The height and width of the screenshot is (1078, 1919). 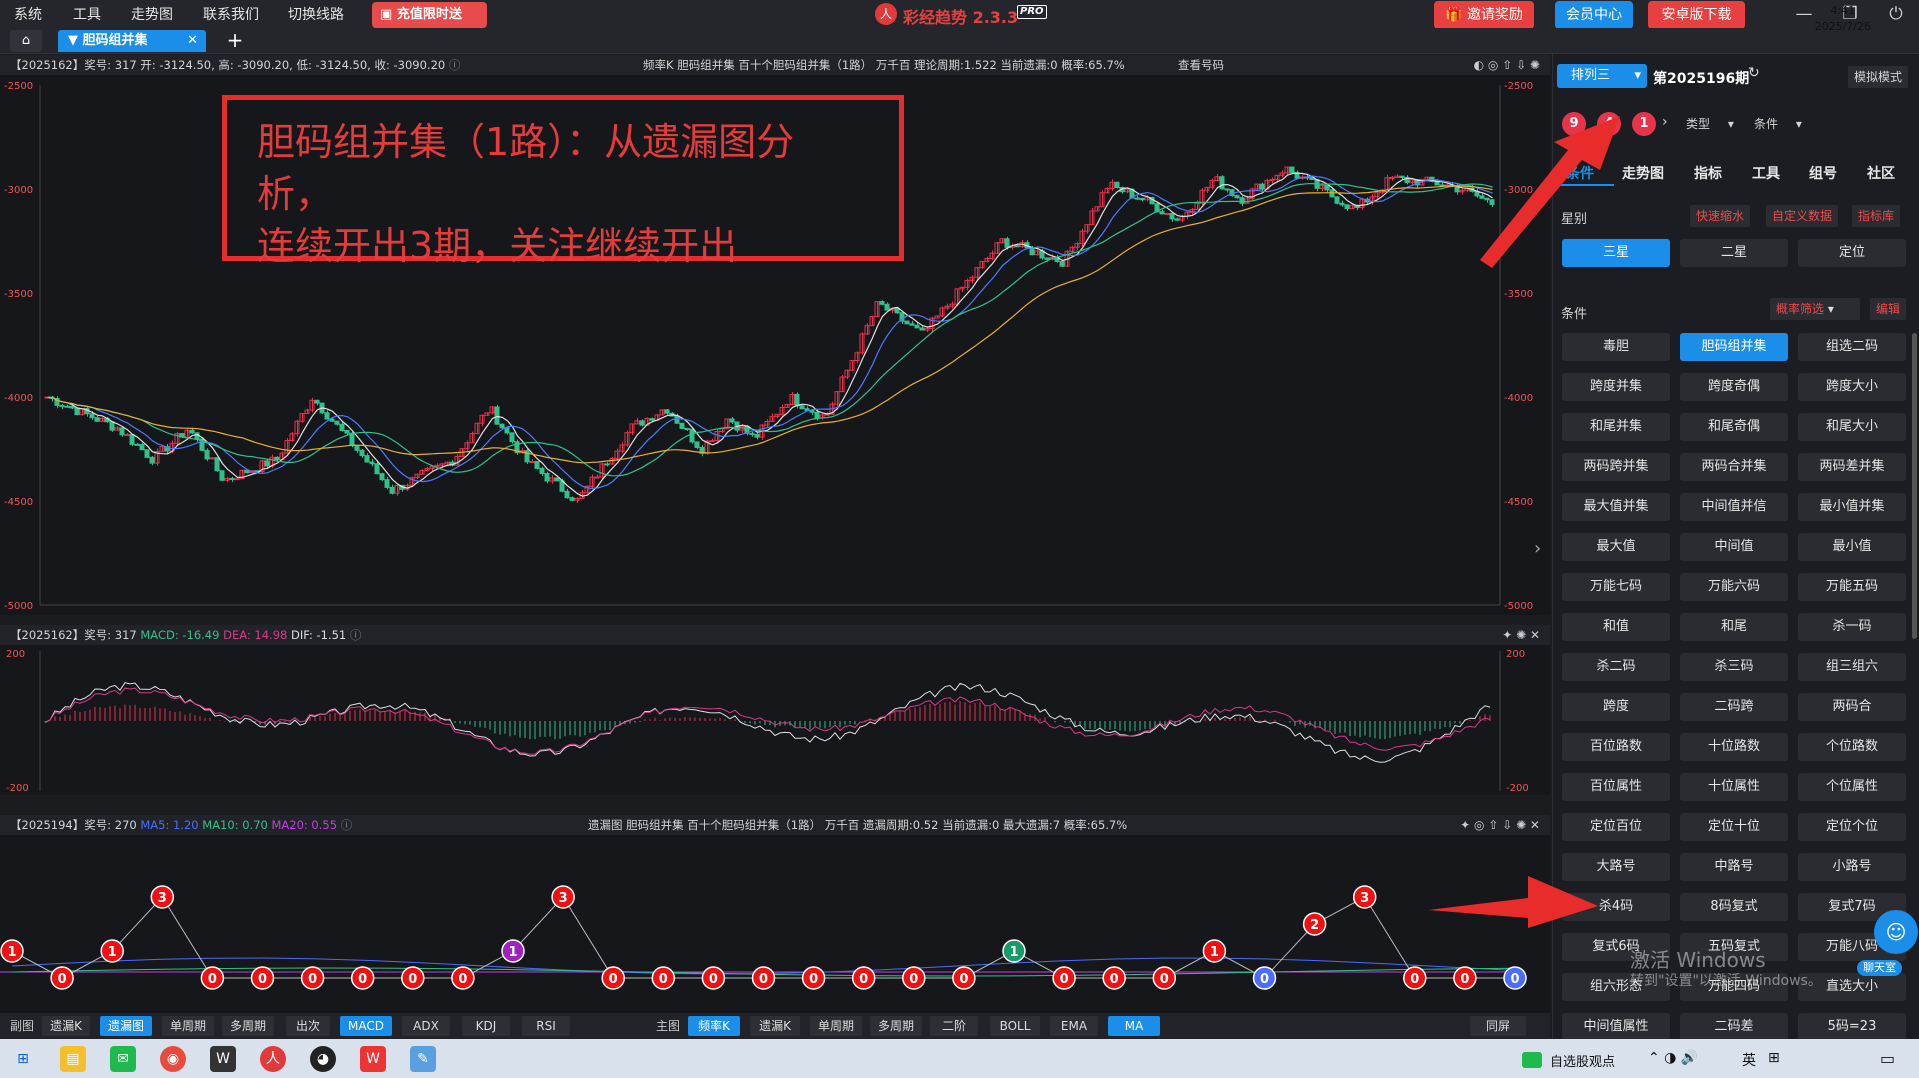 What do you see at coordinates (1201, 65) in the screenshot?
I see `query-numbers-link: 查看号码` at bounding box center [1201, 65].